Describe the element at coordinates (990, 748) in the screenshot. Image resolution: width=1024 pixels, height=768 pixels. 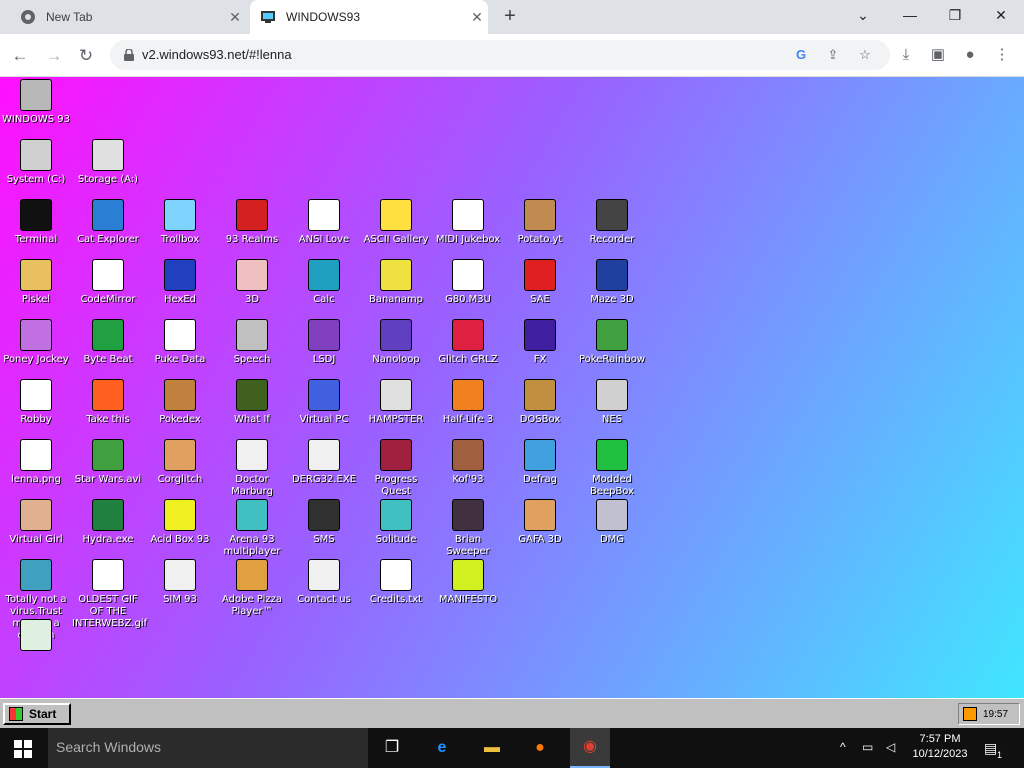
I see `notification-center-icon: ▤` at that location.